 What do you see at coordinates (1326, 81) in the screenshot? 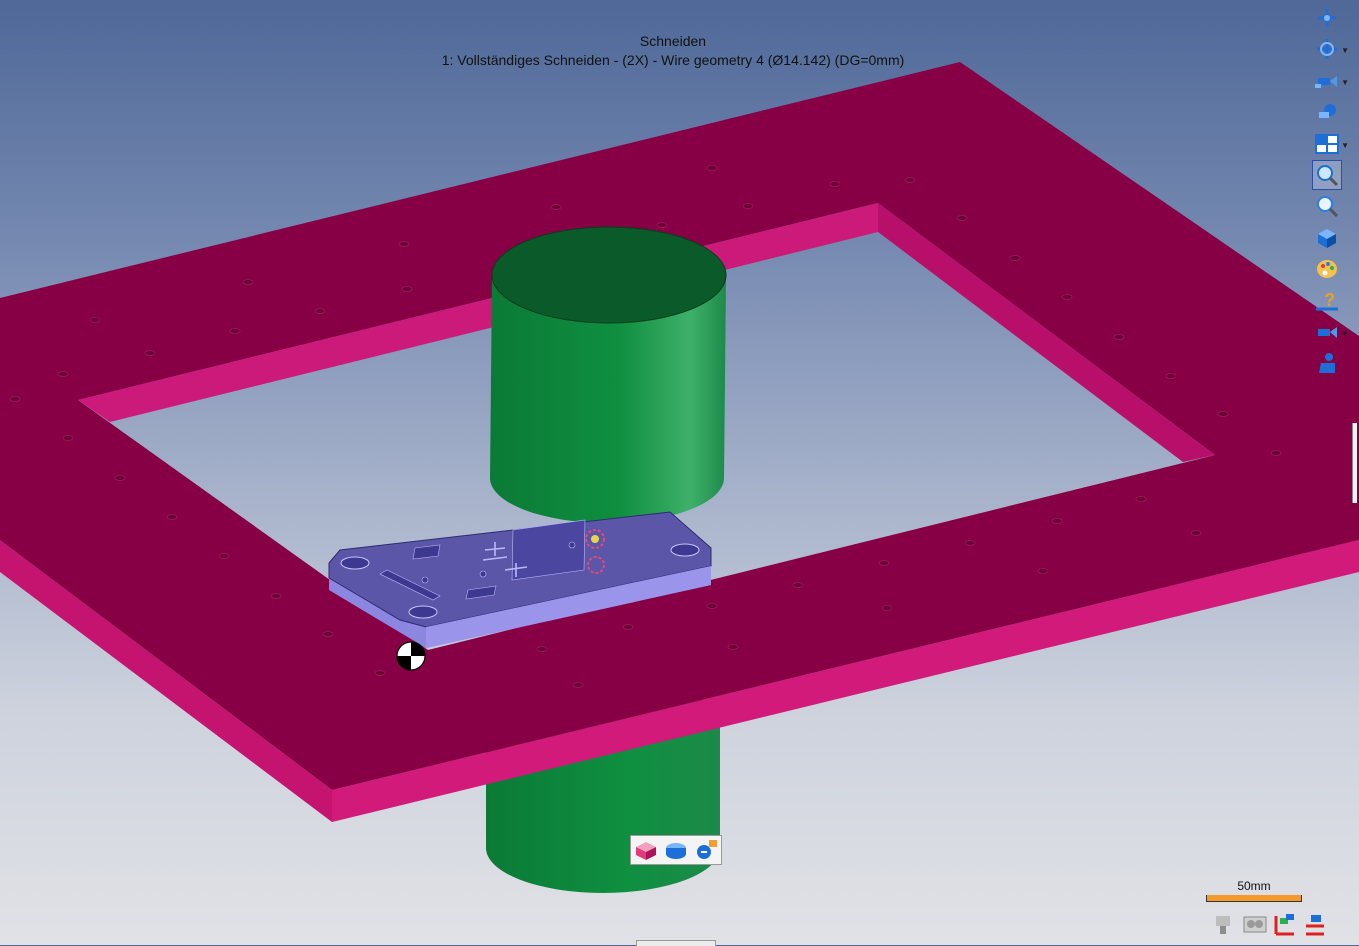
I see `camera-icon` at bounding box center [1326, 81].